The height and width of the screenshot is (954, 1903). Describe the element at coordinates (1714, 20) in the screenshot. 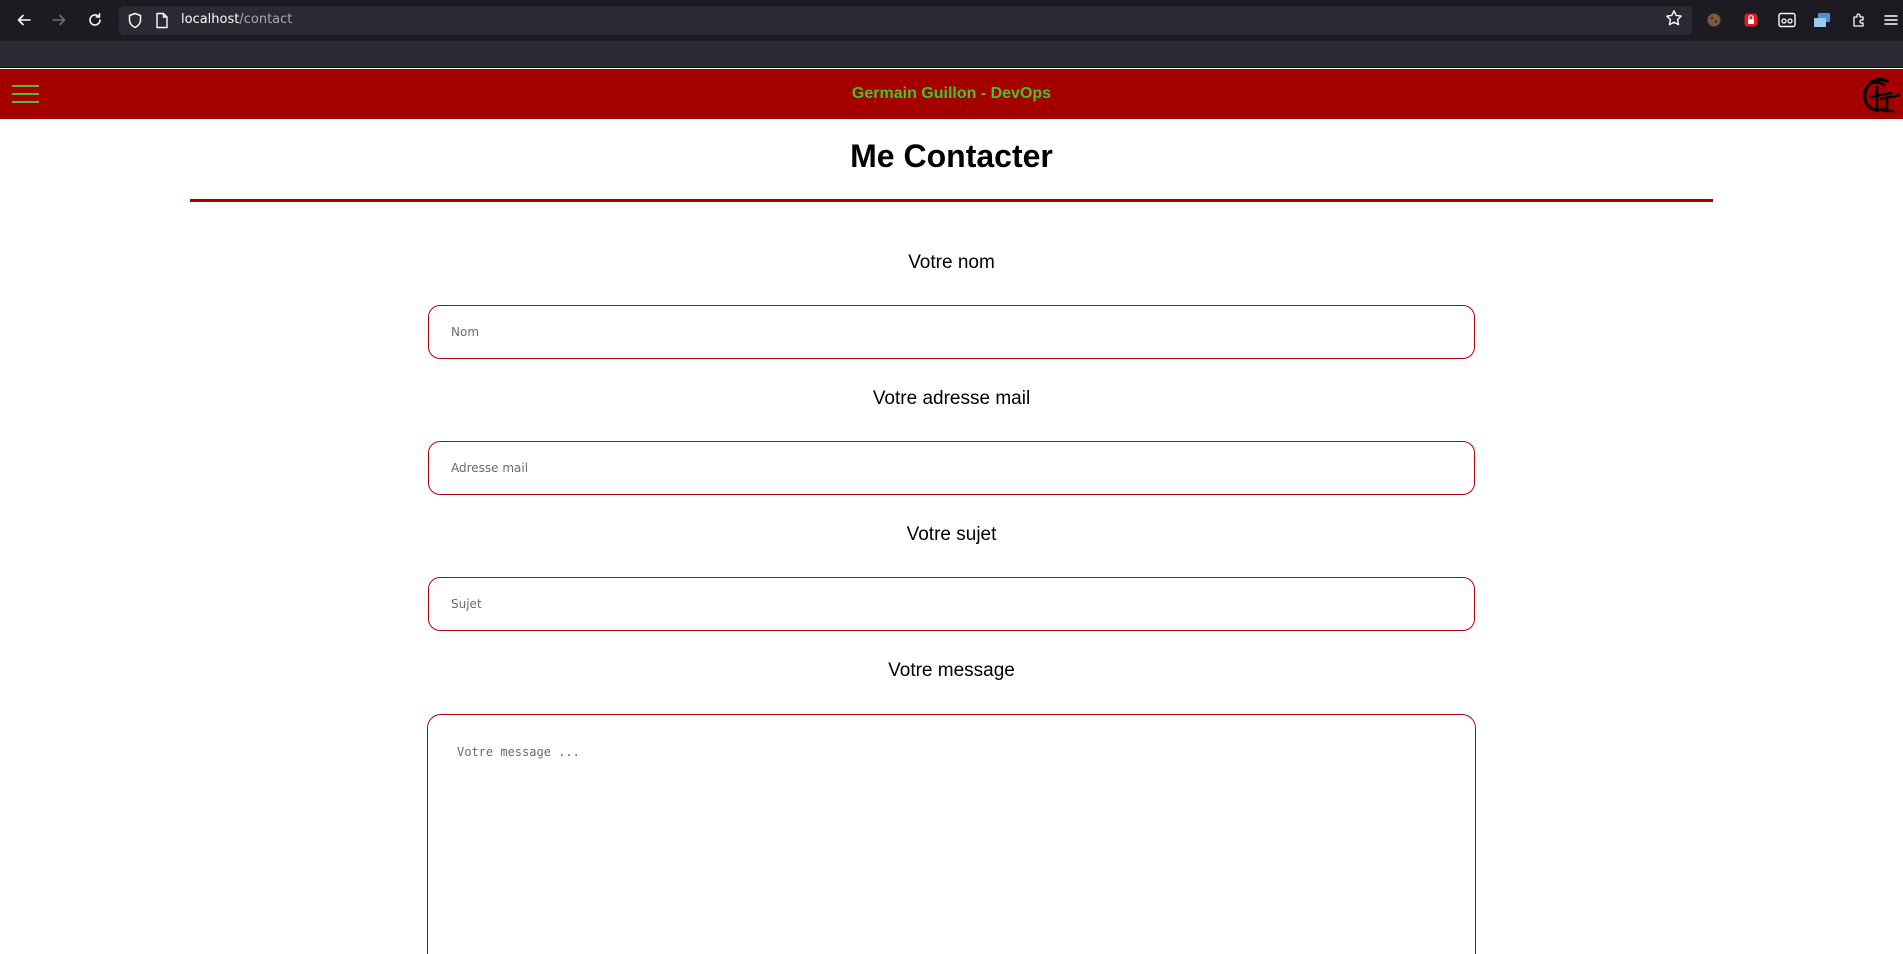

I see `extension-cookie-icon` at that location.